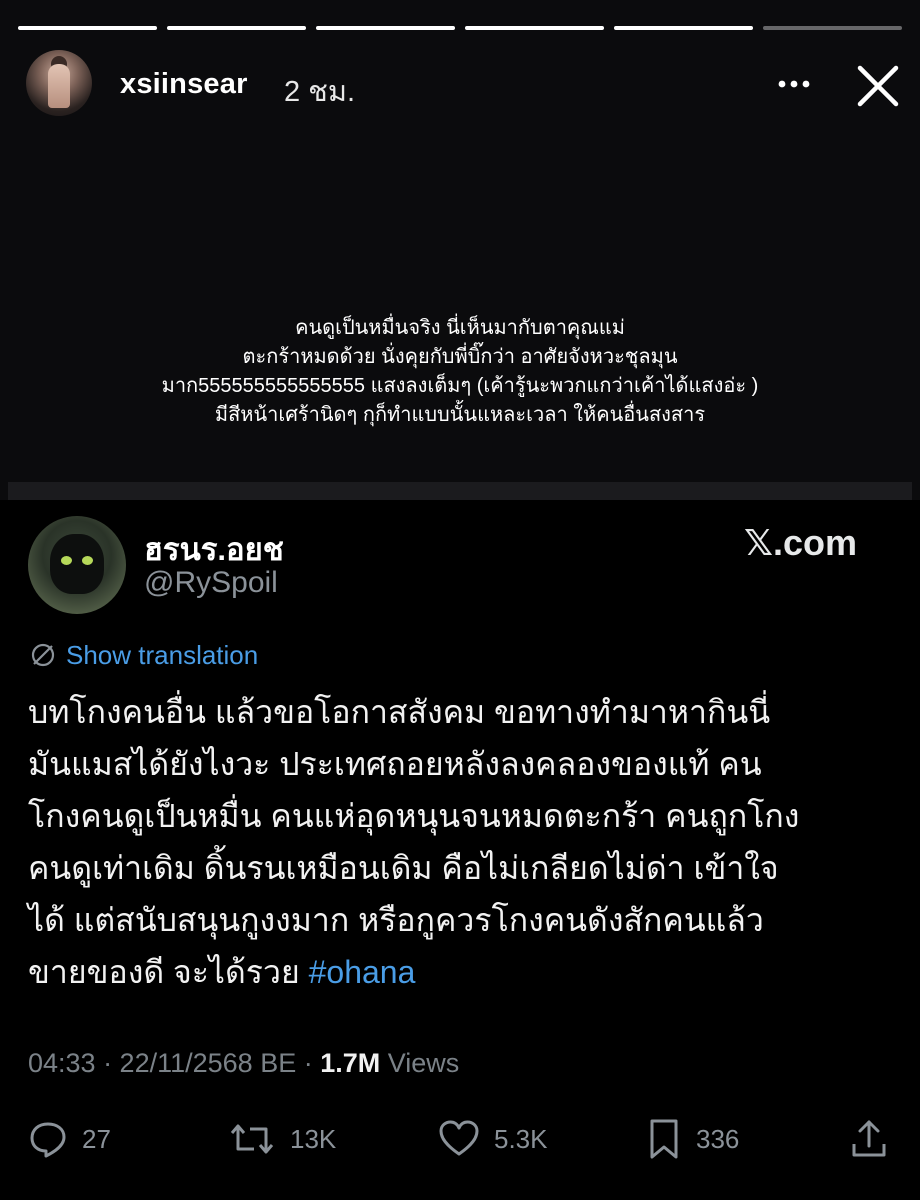  What do you see at coordinates (664, 1139) in the screenshot?
I see `bookmark-icon` at bounding box center [664, 1139].